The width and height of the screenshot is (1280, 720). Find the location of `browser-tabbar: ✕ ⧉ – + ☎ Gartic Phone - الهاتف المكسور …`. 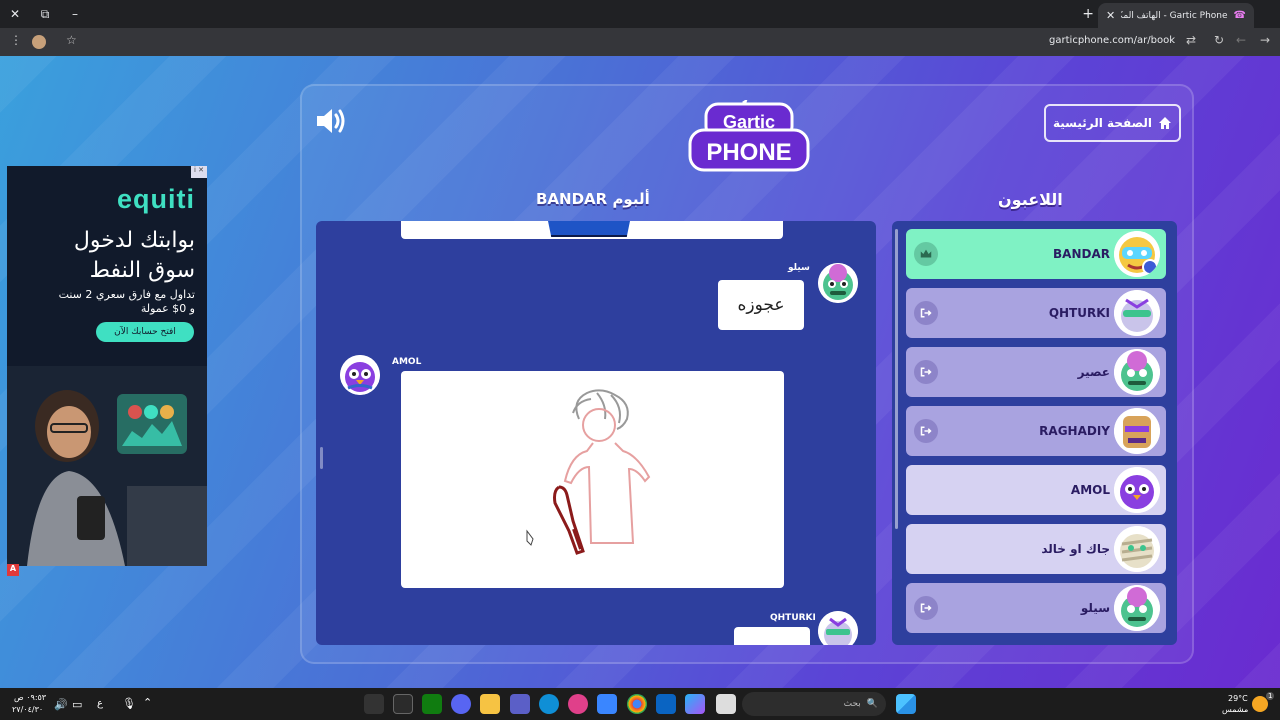

browser-tabbar: ✕ ⧉ – + ☎ Gartic Phone - الهاتف المكسور … is located at coordinates (640, 14).